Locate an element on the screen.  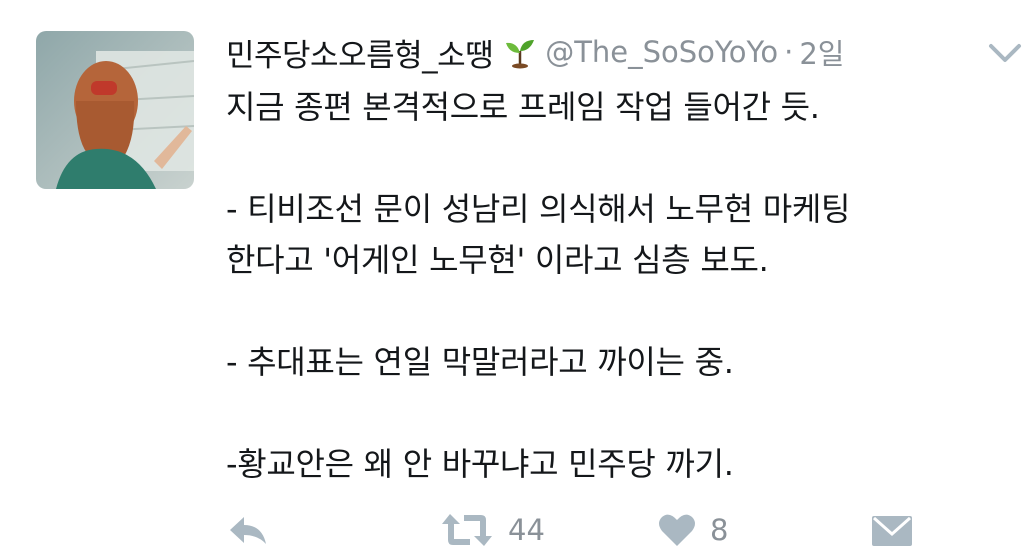
tweet-line: -황교안은 왜 안 바꾸냐고 민주당 까기. is located at coordinates (480, 464).